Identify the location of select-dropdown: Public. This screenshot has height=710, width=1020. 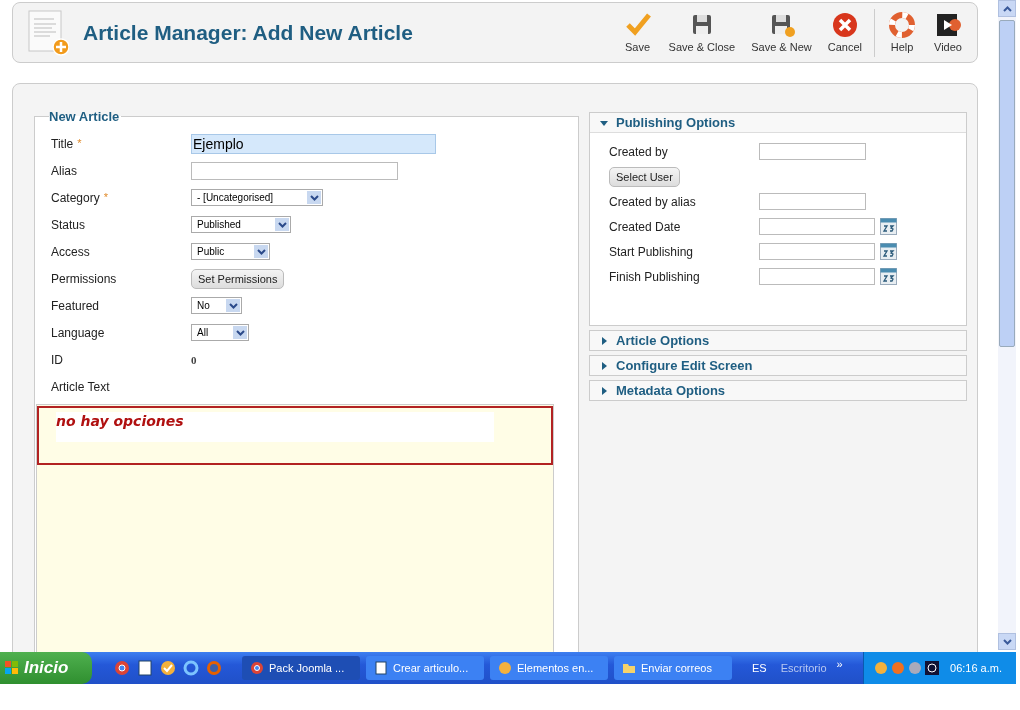
(230, 251).